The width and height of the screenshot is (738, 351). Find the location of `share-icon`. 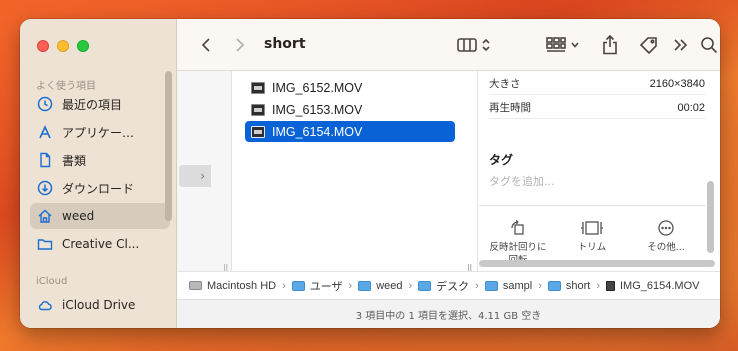

share-icon is located at coordinates (610, 45).